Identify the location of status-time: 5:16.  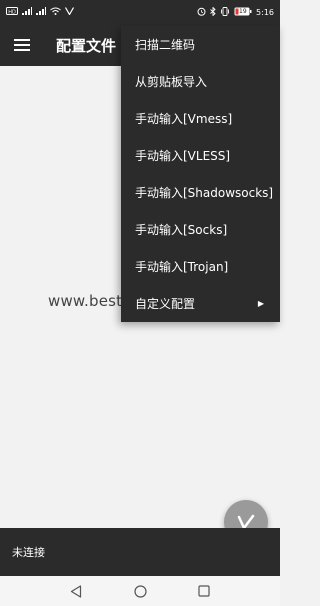
(265, 12).